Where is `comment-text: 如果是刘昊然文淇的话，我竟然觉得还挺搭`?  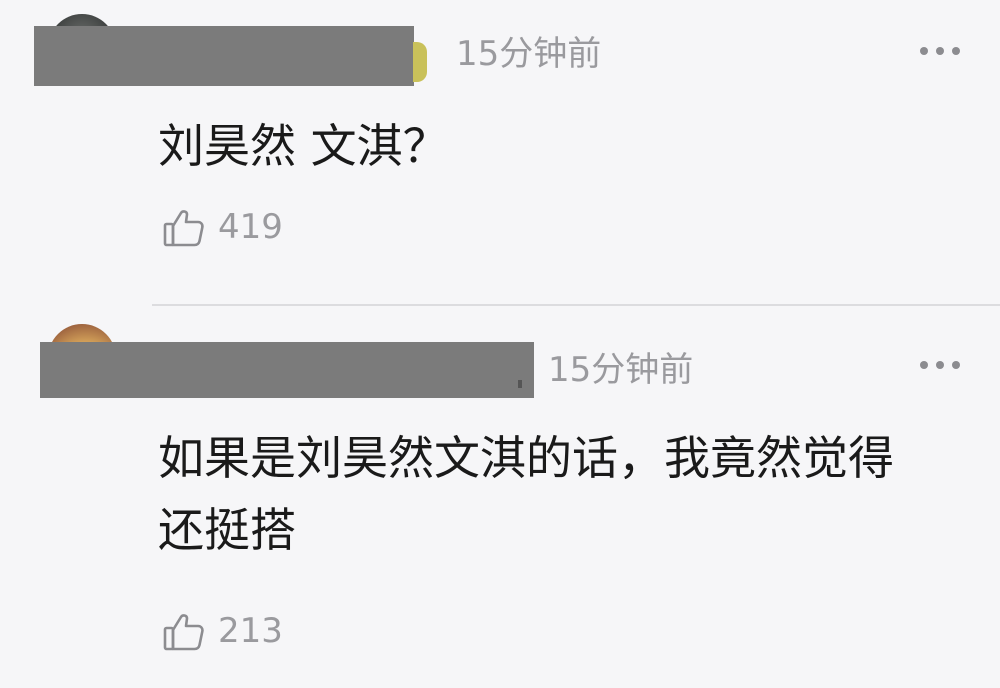 comment-text: 如果是刘昊然文淇的话，我竟然觉得还挺搭 is located at coordinates (526, 494).